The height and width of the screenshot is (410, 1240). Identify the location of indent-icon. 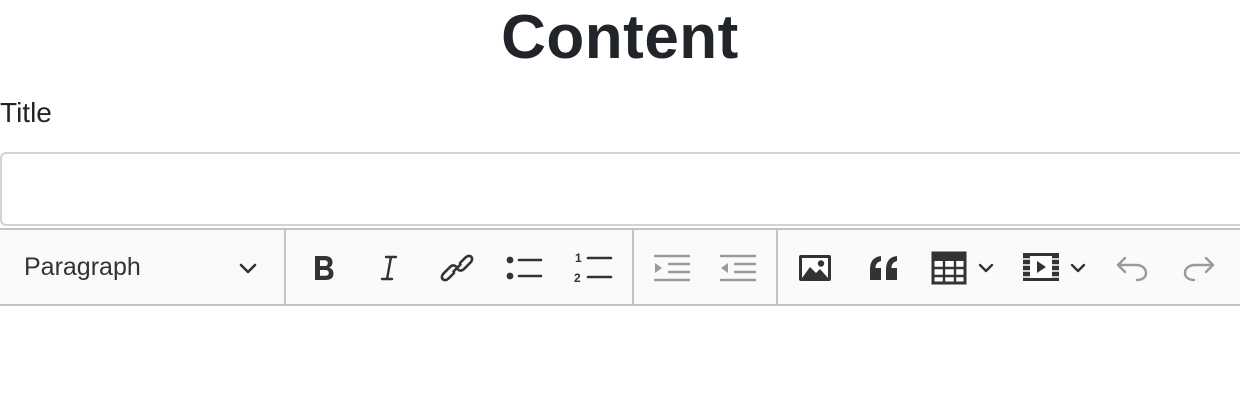
(671, 268).